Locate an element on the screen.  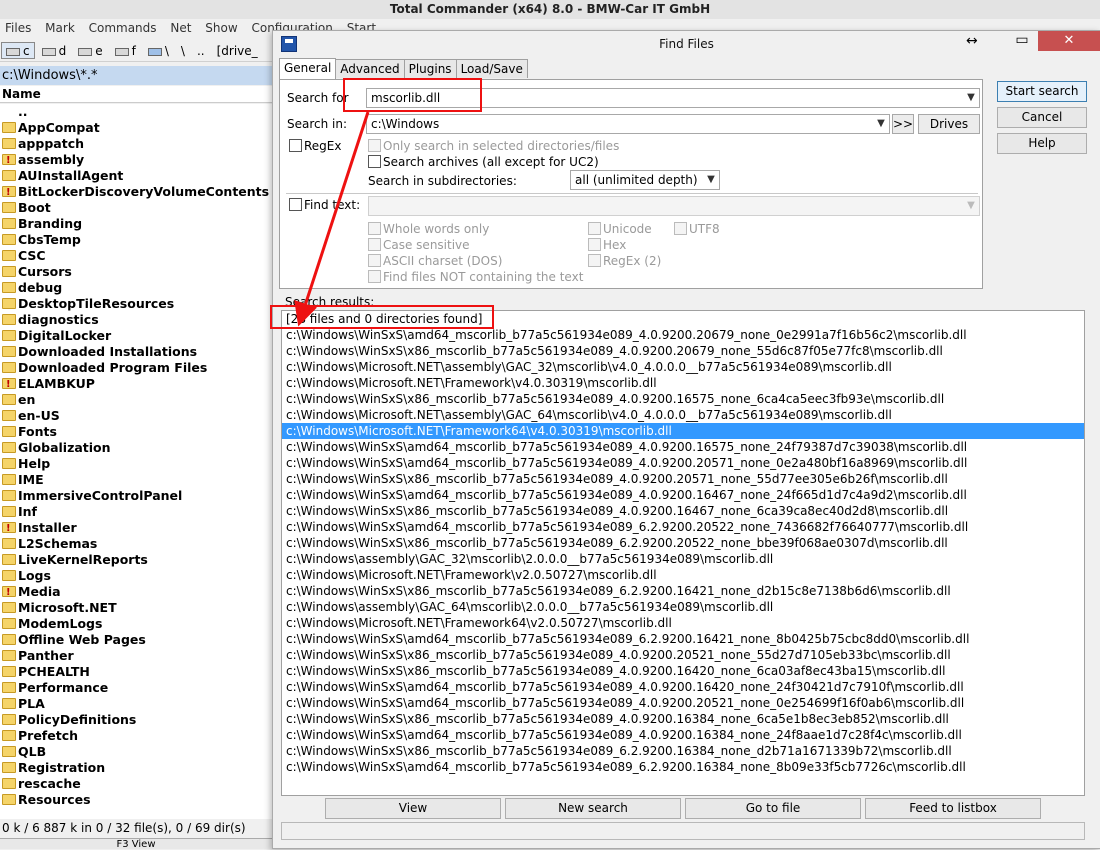
file-row: PLA is located at coordinates (136, 704).